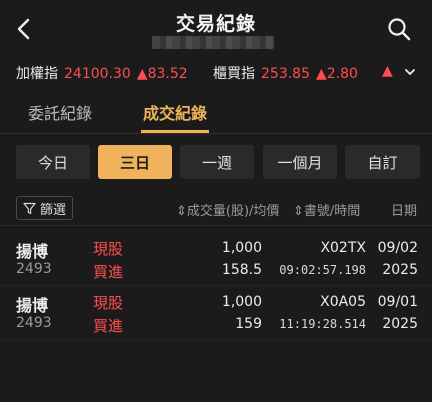  I want to click on header: 交易紀錄, so click(216, 28).